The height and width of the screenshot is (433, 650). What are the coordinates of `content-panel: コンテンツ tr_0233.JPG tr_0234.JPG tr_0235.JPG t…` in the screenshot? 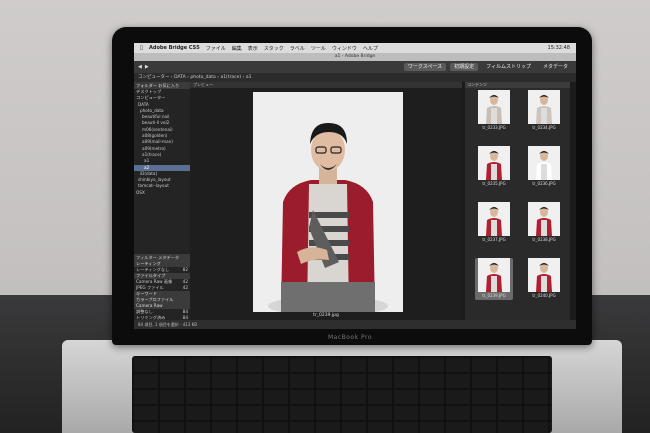 It's located at (517, 201).